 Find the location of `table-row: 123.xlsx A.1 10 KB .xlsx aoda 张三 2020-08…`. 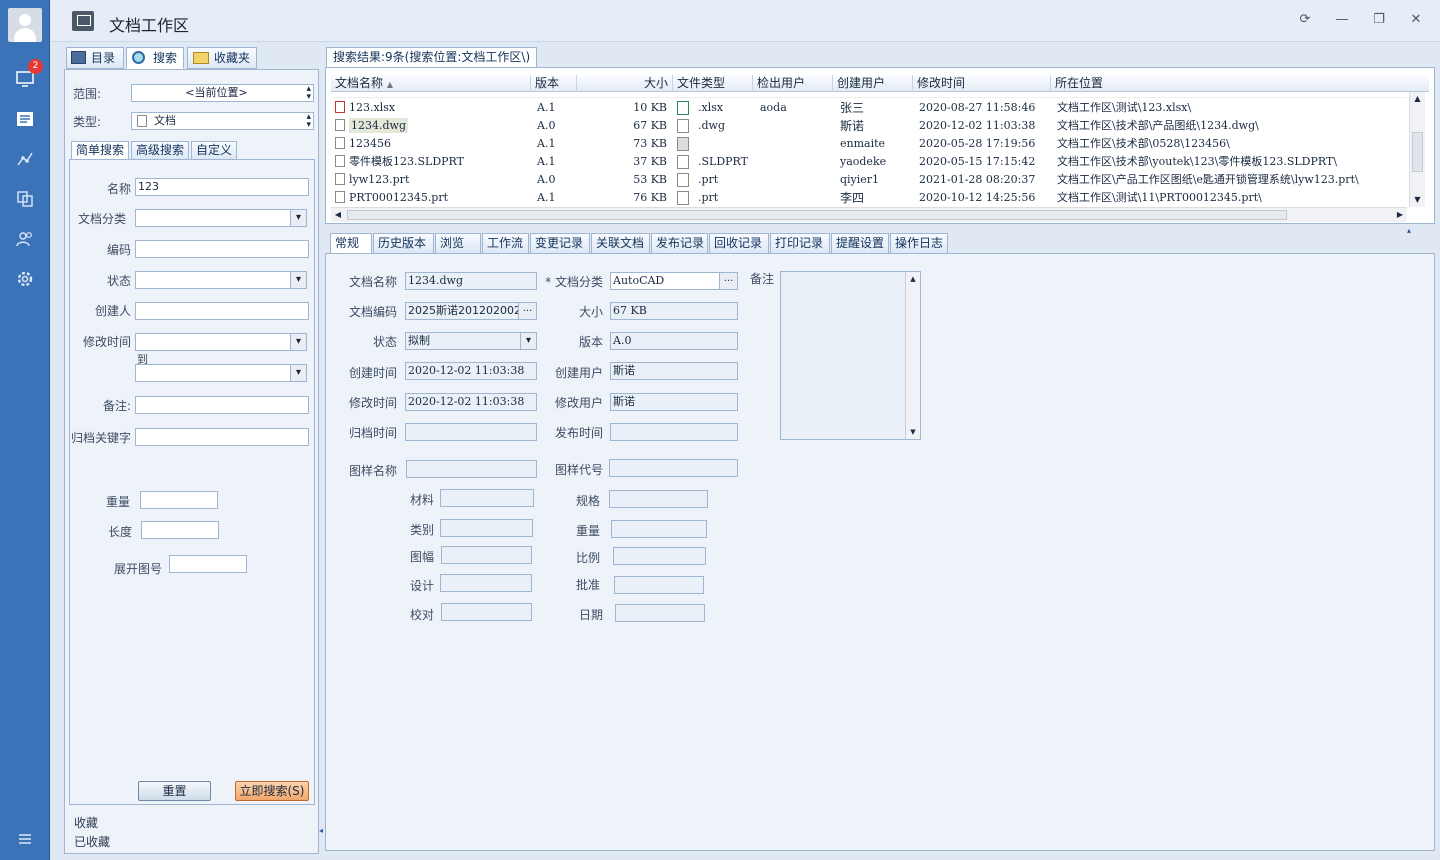

table-row: 123.xlsx A.1 10 KB .xlsx aoda 张三 2020-08… is located at coordinates (869, 108).